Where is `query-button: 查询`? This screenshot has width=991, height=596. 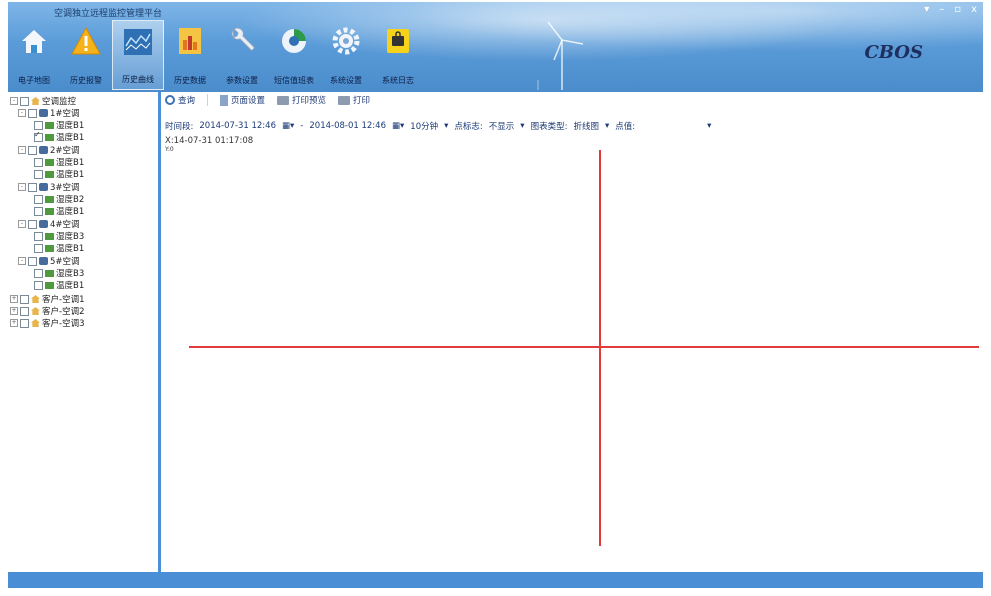
query-button: 查询 is located at coordinates (180, 100).